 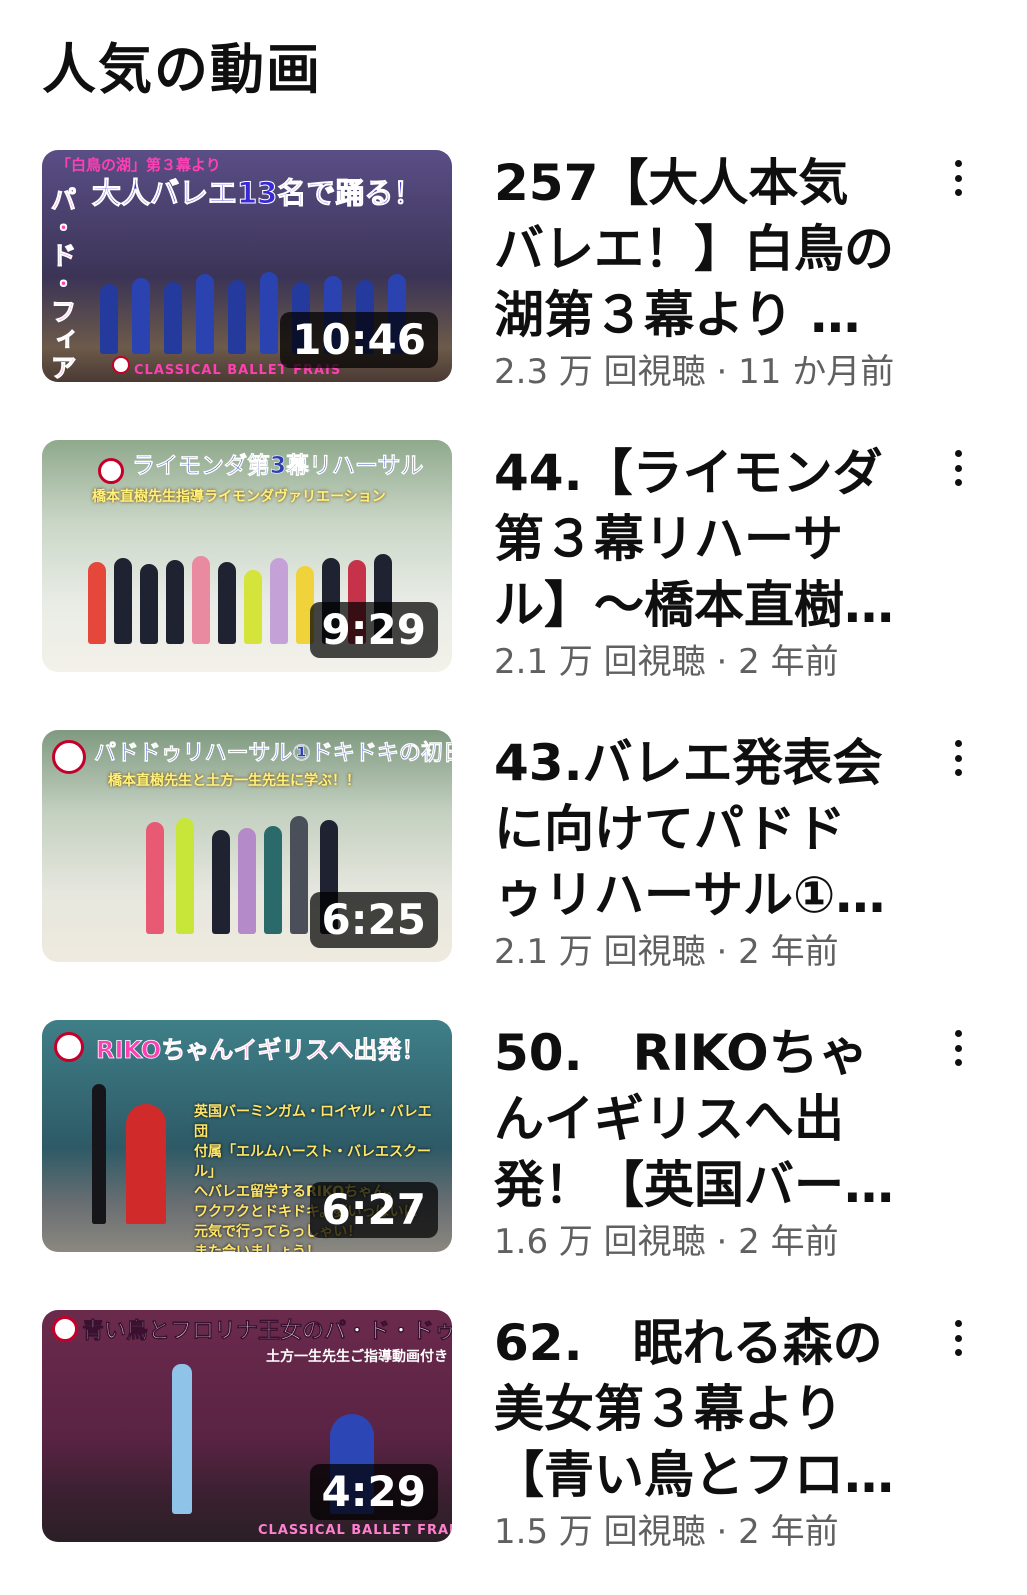 I want to click on video-meta: 2.3 万 回視聴 · 11 か月前, so click(x=694, y=372).